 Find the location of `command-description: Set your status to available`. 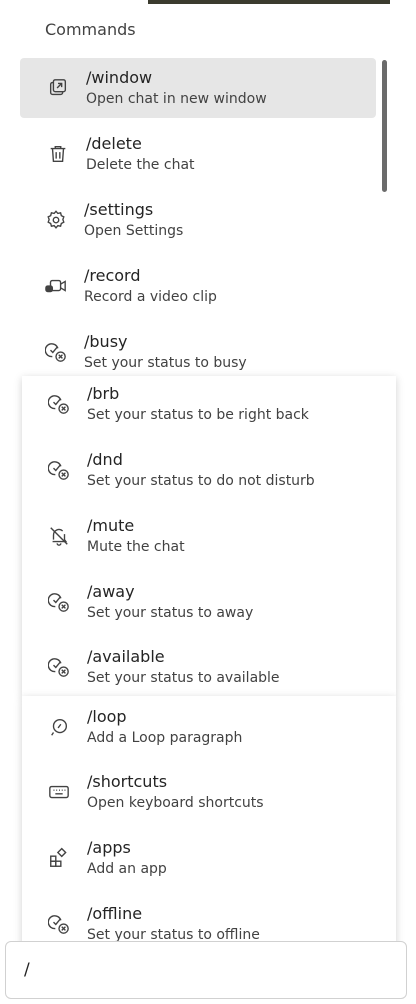

command-description: Set your status to available is located at coordinates (183, 678).